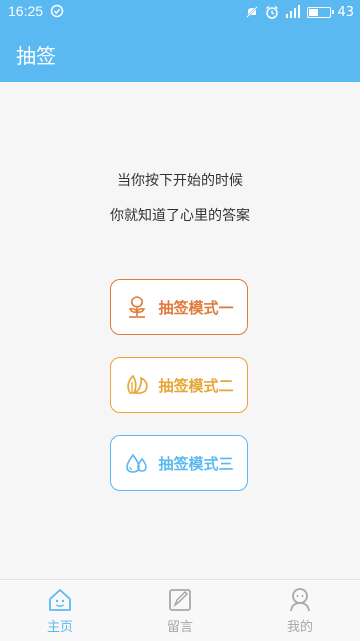  I want to click on page-title: 抽签, so click(36, 57).